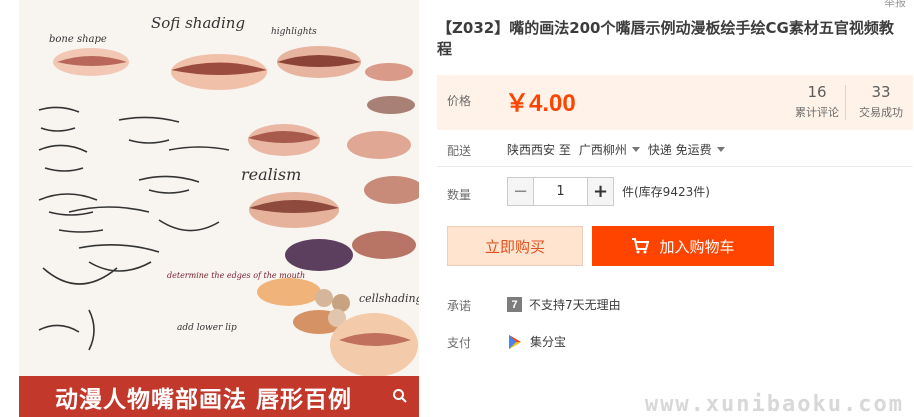 The image size is (914, 417). I want to click on image-banner: 动漫人物嘴部画法 唇形百例, so click(219, 396).